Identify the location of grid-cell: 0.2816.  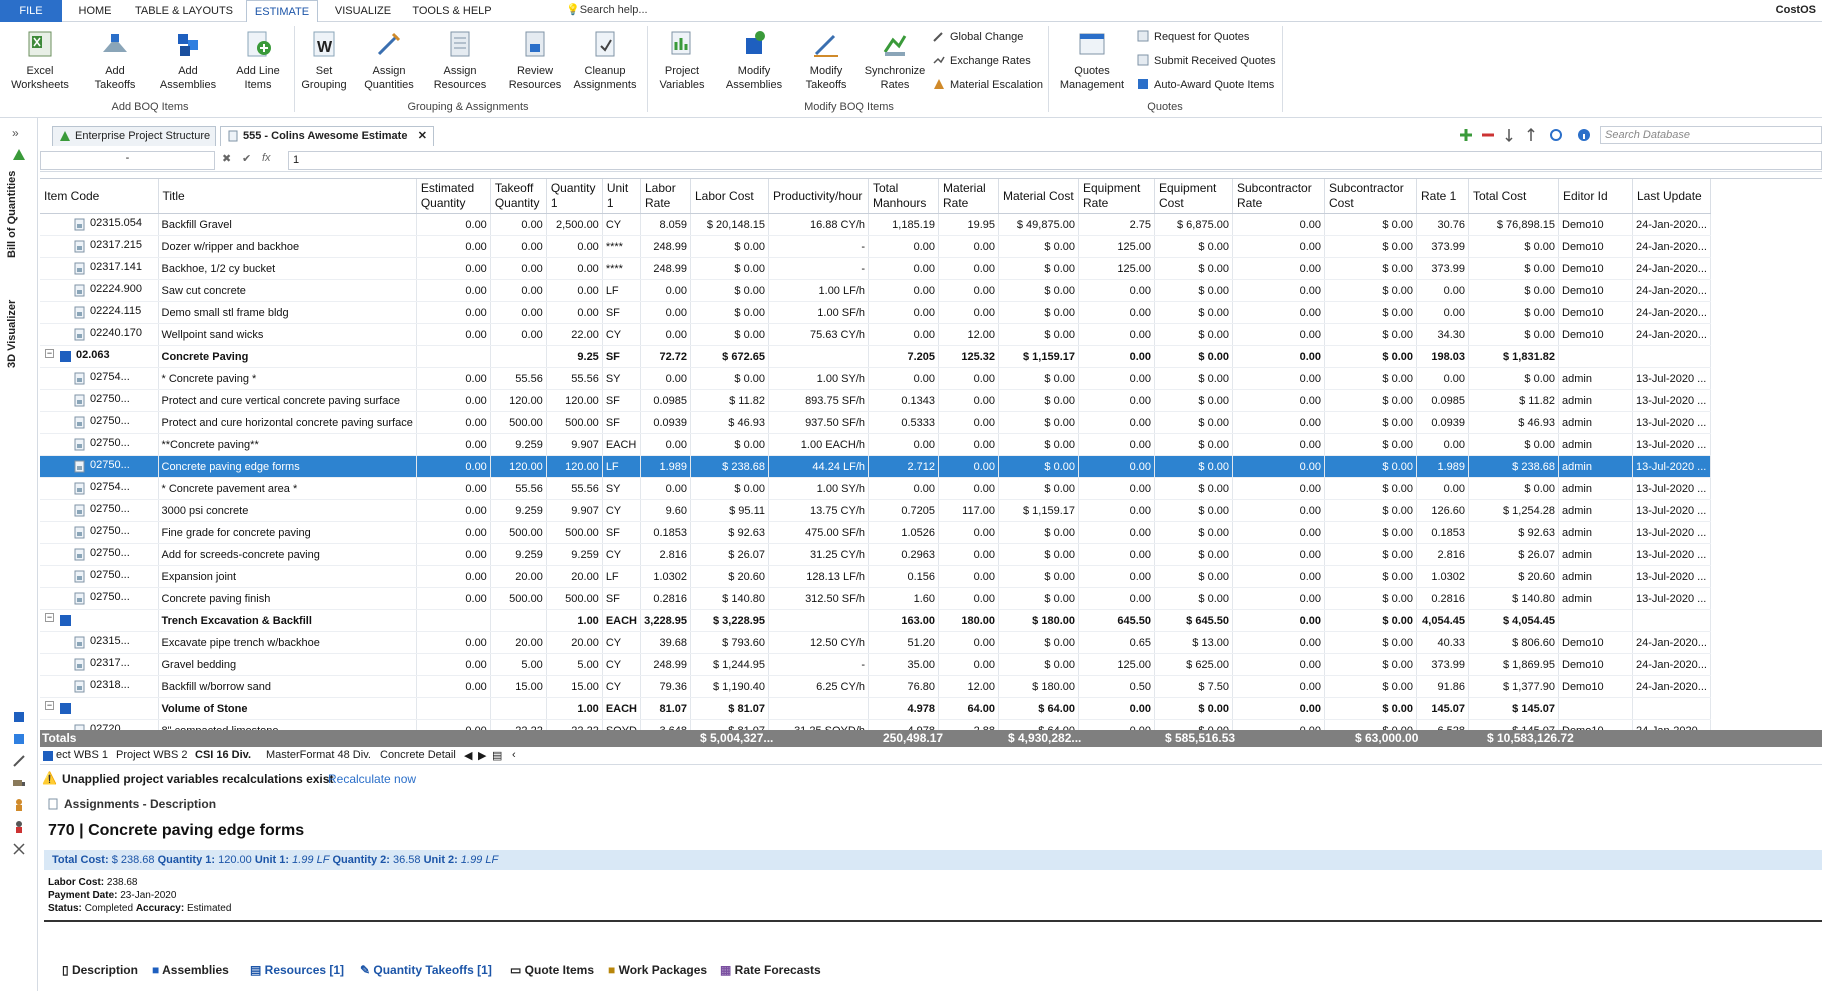
(1442, 598).